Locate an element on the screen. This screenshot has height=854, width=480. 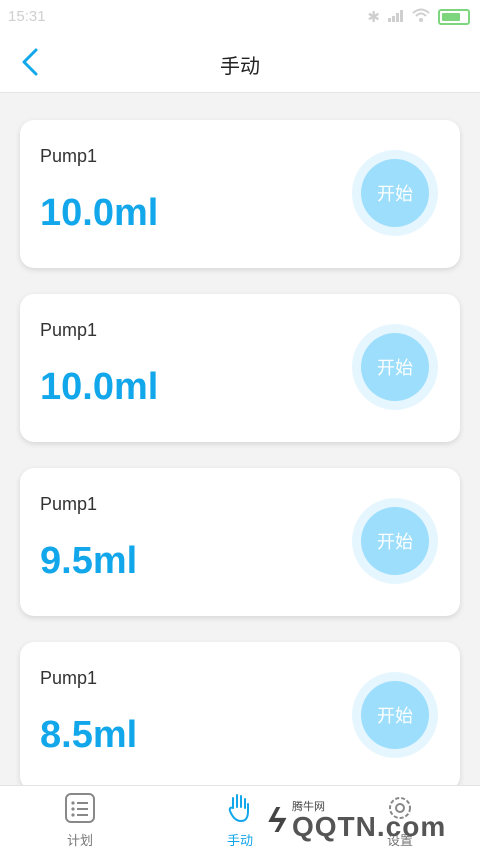
status-bar: 15:31 ✱ is located at coordinates (240, 17).